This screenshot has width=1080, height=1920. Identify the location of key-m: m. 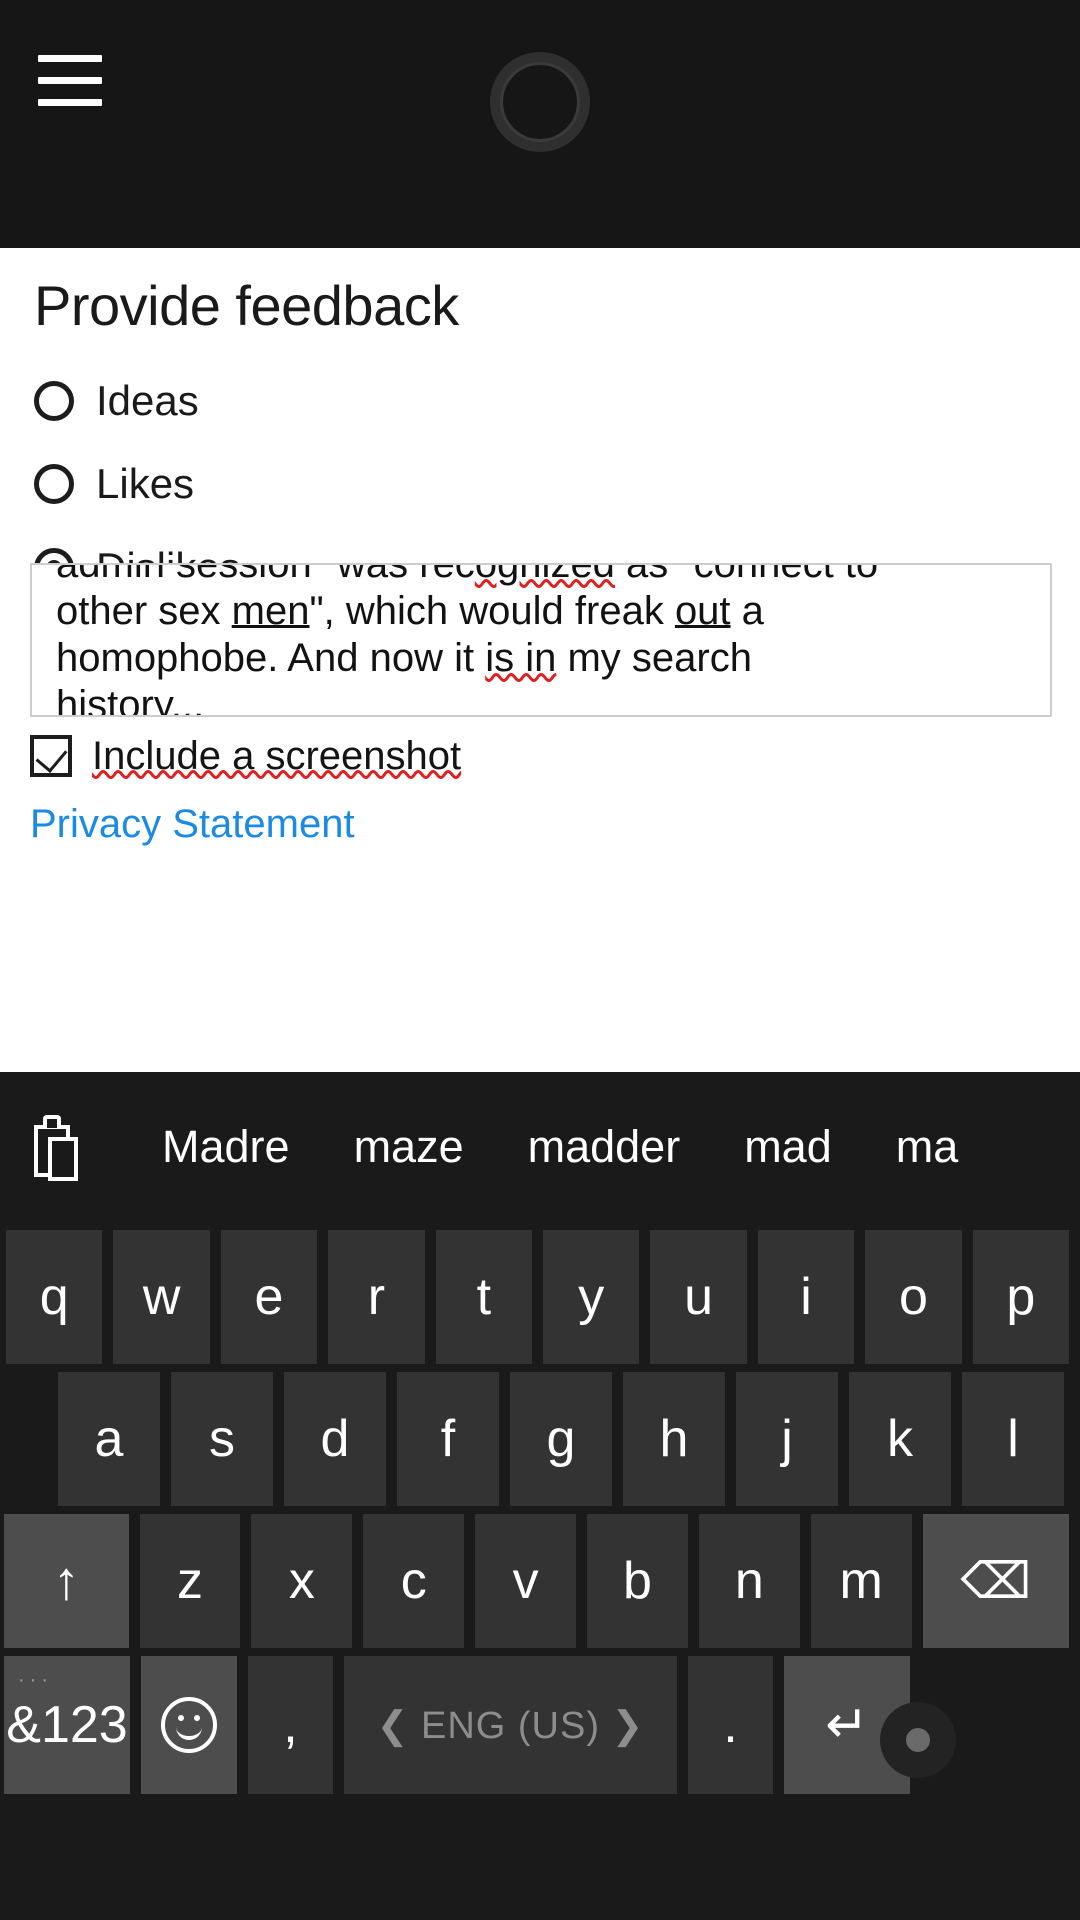
(861, 1581).